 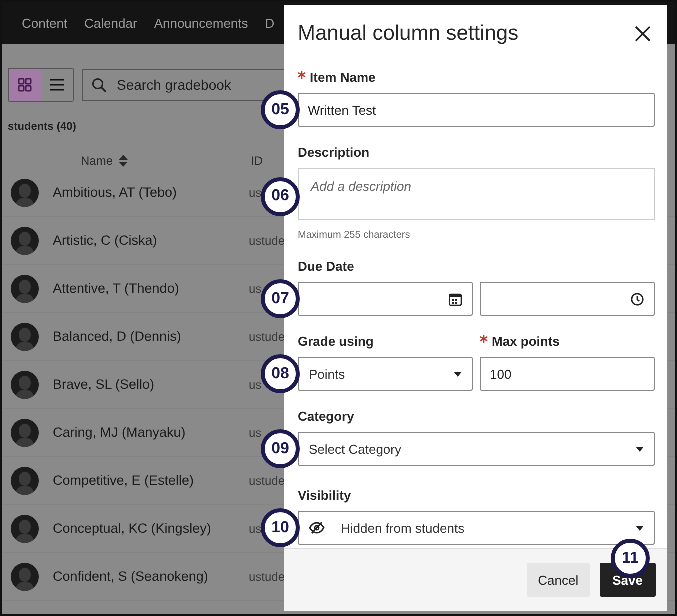 I want to click on description-field: Add a description, so click(x=476, y=194).